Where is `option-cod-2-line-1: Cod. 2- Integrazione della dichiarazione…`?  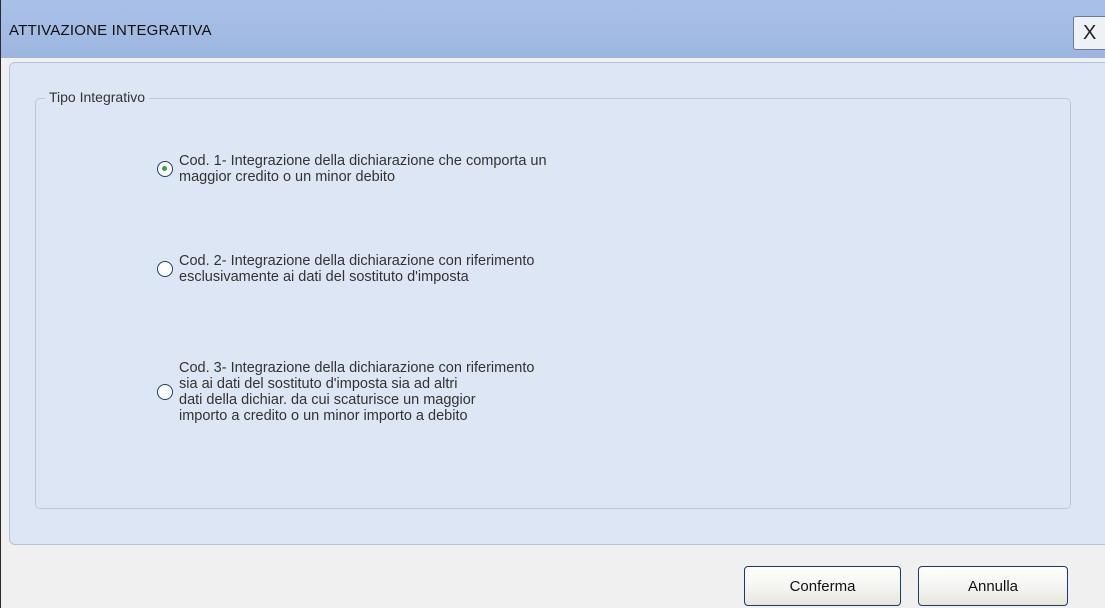 option-cod-2-line-1: Cod. 2- Integrazione della dichiarazione… is located at coordinates (357, 261).